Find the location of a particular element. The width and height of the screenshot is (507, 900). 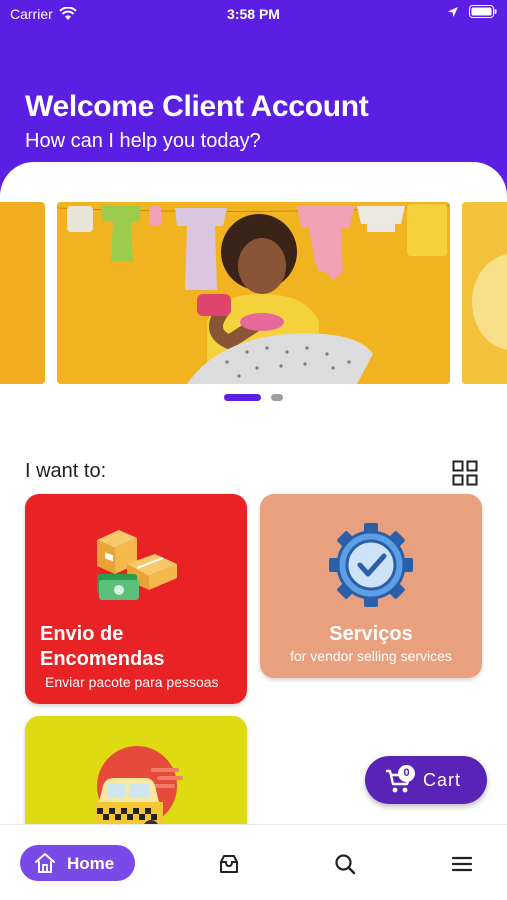

section-label: I want to: is located at coordinates (66, 471).